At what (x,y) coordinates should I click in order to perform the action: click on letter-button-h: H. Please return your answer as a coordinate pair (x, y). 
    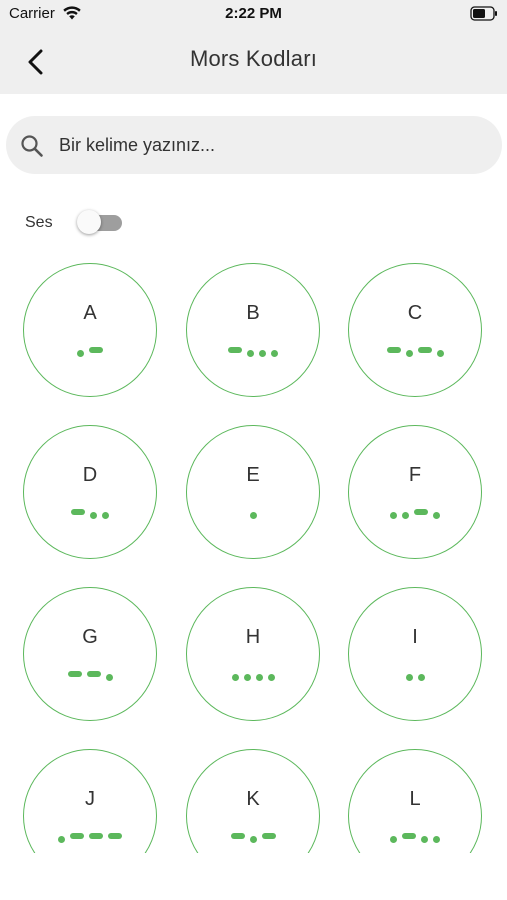
    Looking at the image, I should click on (253, 654).